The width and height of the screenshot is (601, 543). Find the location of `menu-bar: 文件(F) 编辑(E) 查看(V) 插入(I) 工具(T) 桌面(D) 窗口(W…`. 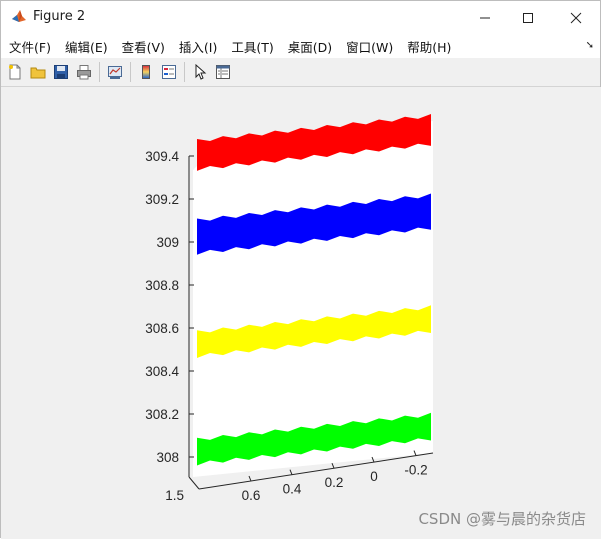

menu-bar: 文件(F) 编辑(E) 查看(V) 插入(I) 工具(T) 桌面(D) 窗口(W… is located at coordinates (300, 46).